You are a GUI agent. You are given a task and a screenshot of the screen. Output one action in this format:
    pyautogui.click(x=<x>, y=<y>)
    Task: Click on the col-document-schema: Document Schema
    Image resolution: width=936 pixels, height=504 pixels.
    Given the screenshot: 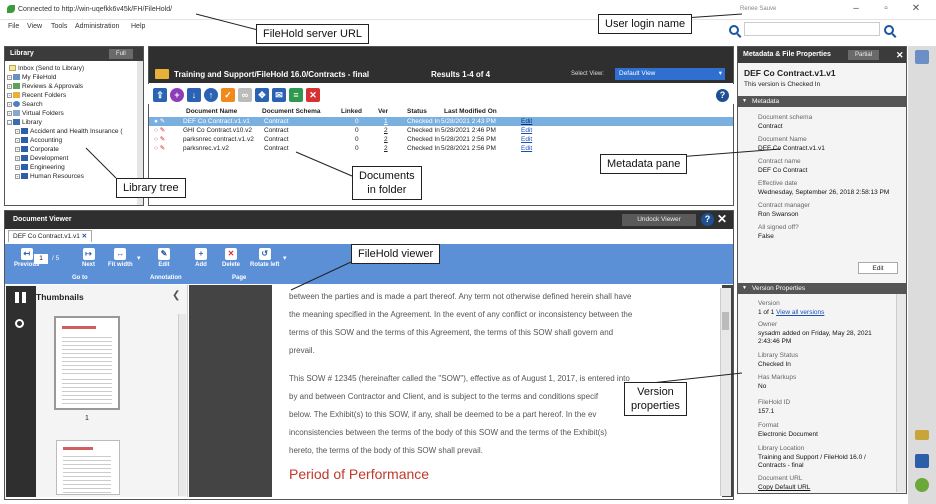 What is the action you would take?
    pyautogui.click(x=291, y=111)
    